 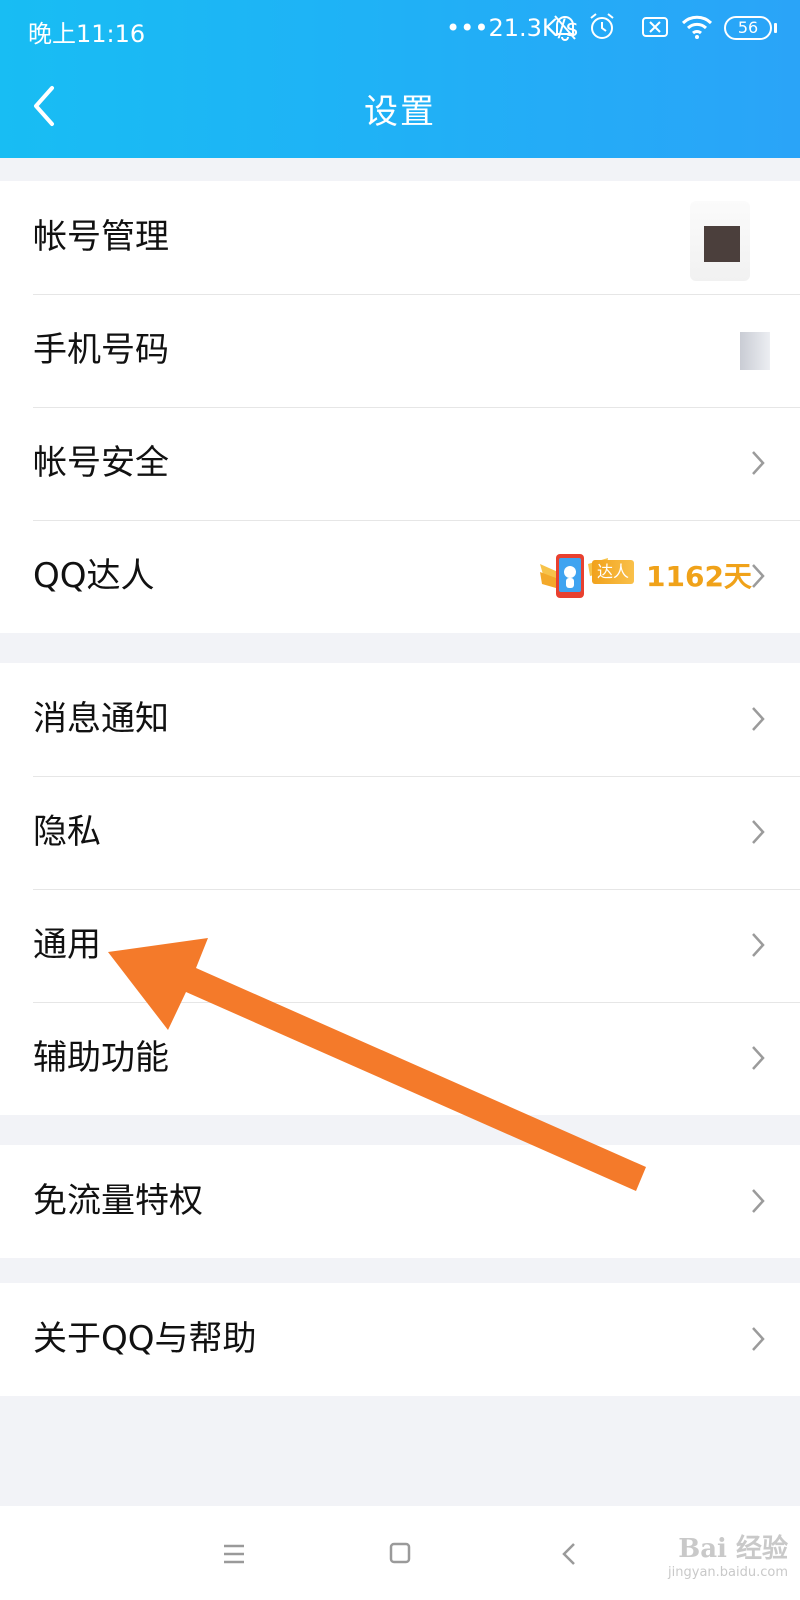 What do you see at coordinates (755, 351) in the screenshot?
I see `phone-number-blurred` at bounding box center [755, 351].